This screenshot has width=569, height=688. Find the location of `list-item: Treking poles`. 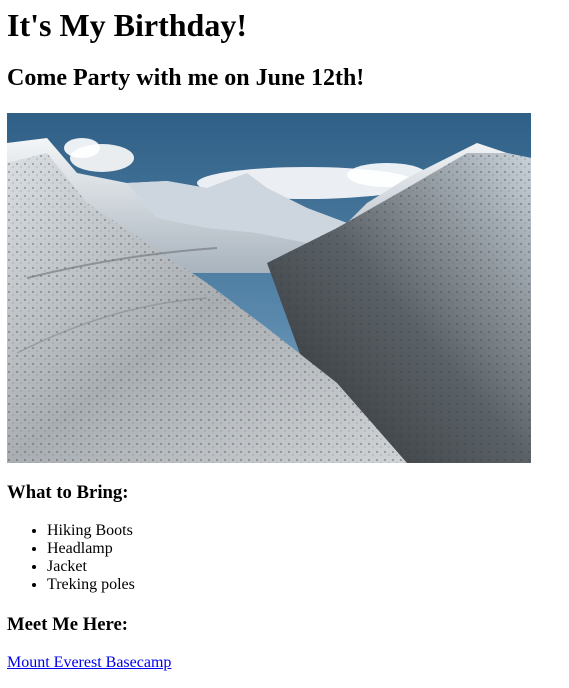

list-item: Treking poles is located at coordinates (91, 585).